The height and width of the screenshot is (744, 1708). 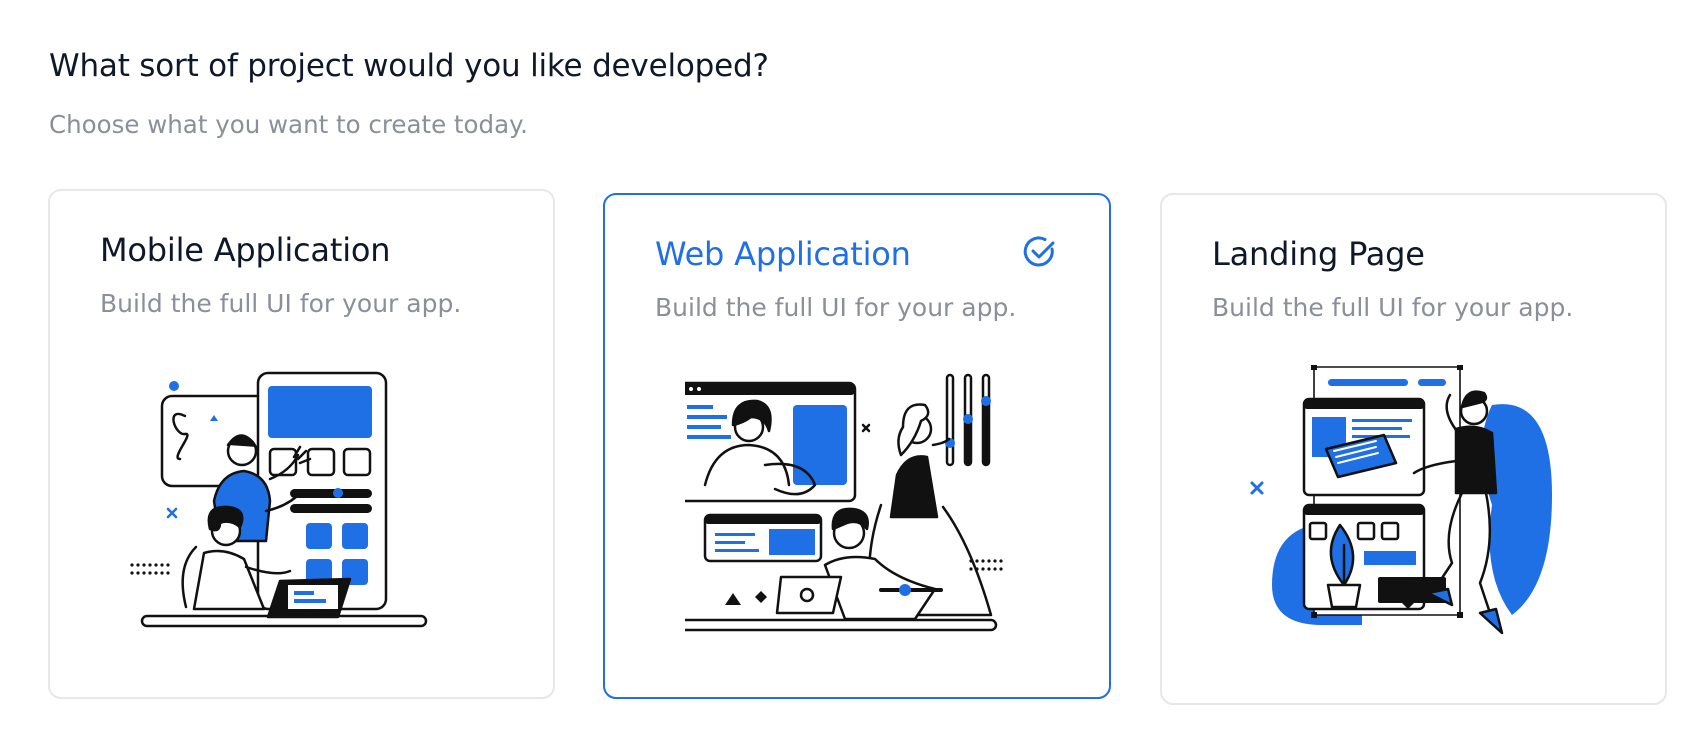 I want to click on card-title: Web Application, so click(x=783, y=254).